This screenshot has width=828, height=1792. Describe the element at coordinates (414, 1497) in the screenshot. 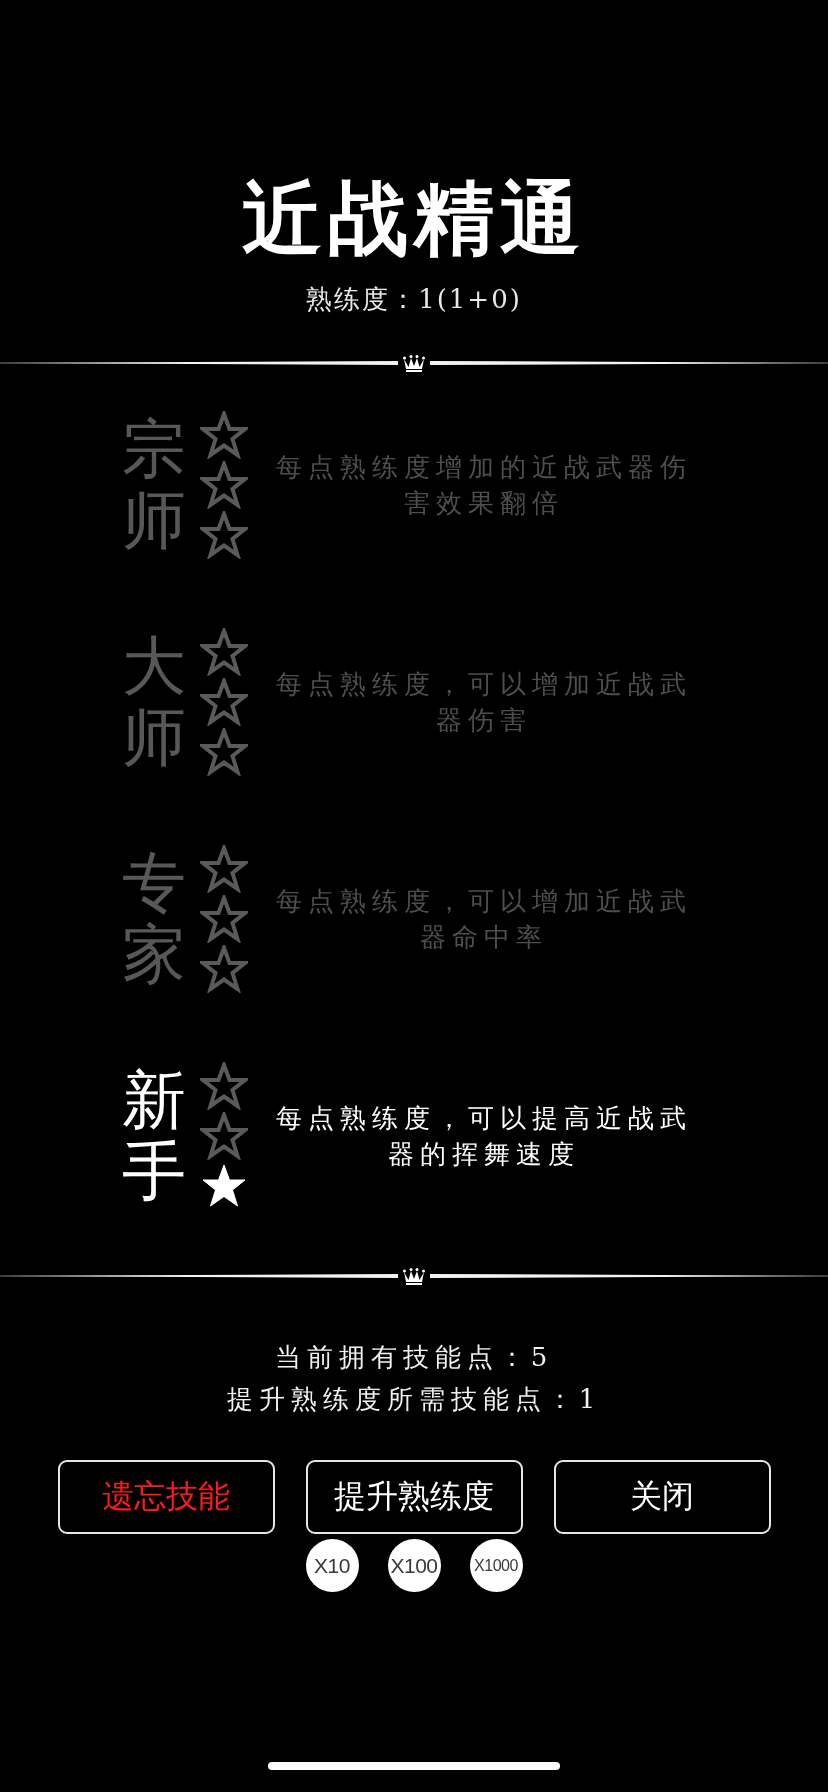

I see `action-button: 提升熟练度` at that location.